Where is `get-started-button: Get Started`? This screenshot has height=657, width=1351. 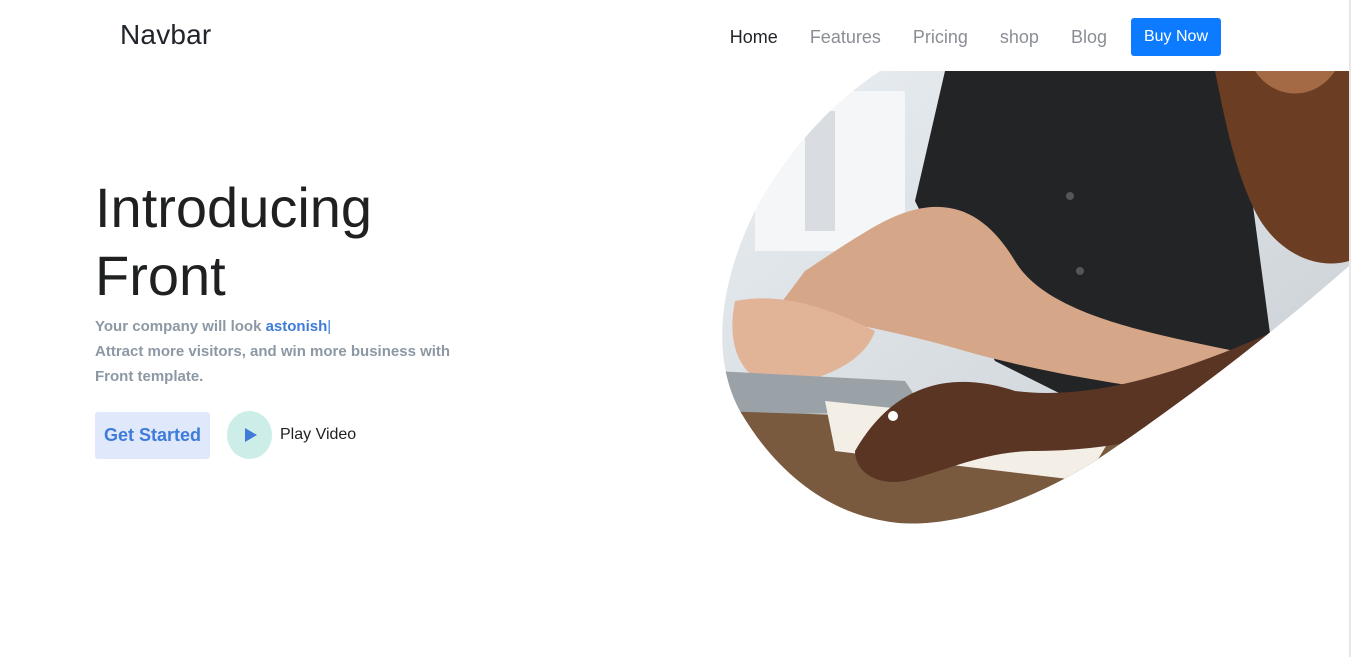
get-started-button: Get Started is located at coordinates (152, 435).